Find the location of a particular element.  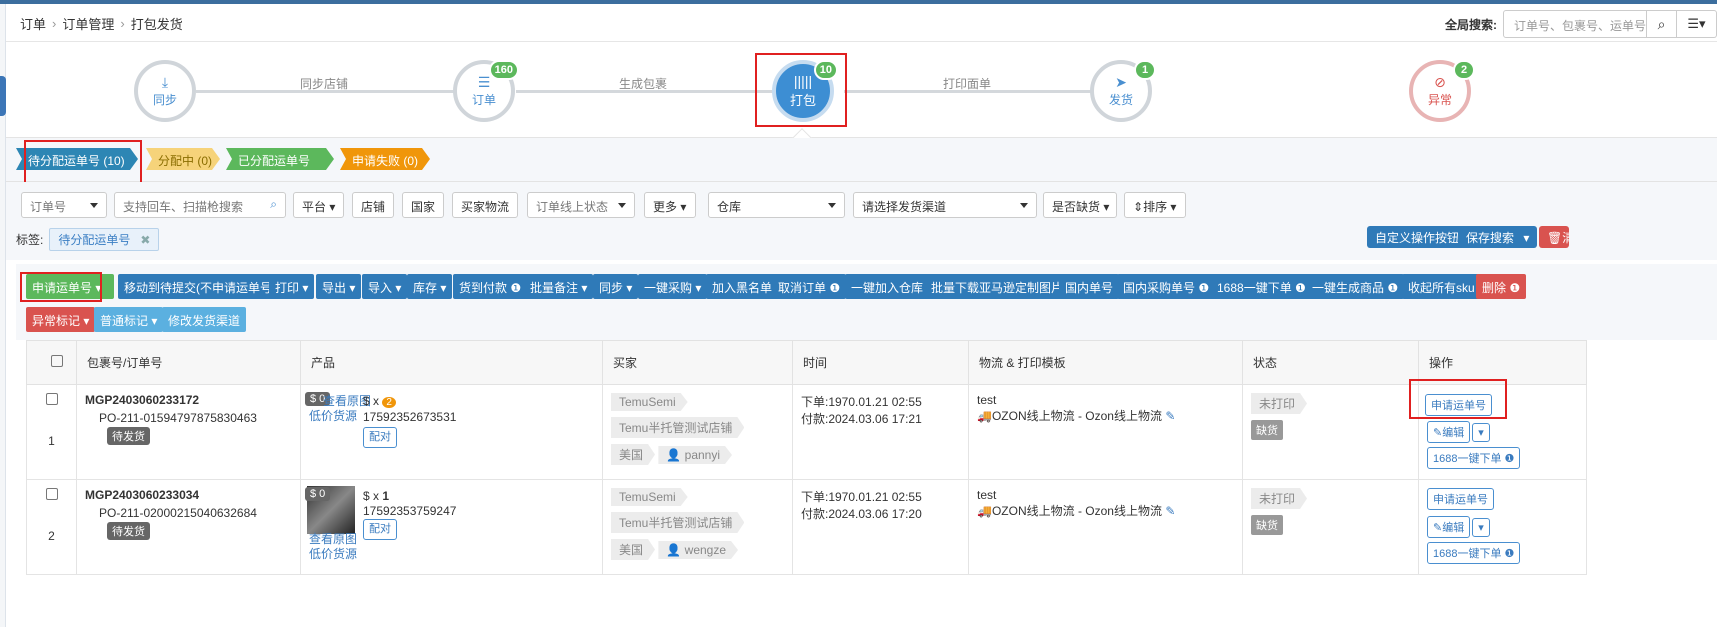

warehouse-select: 仓库 is located at coordinates (776, 205).